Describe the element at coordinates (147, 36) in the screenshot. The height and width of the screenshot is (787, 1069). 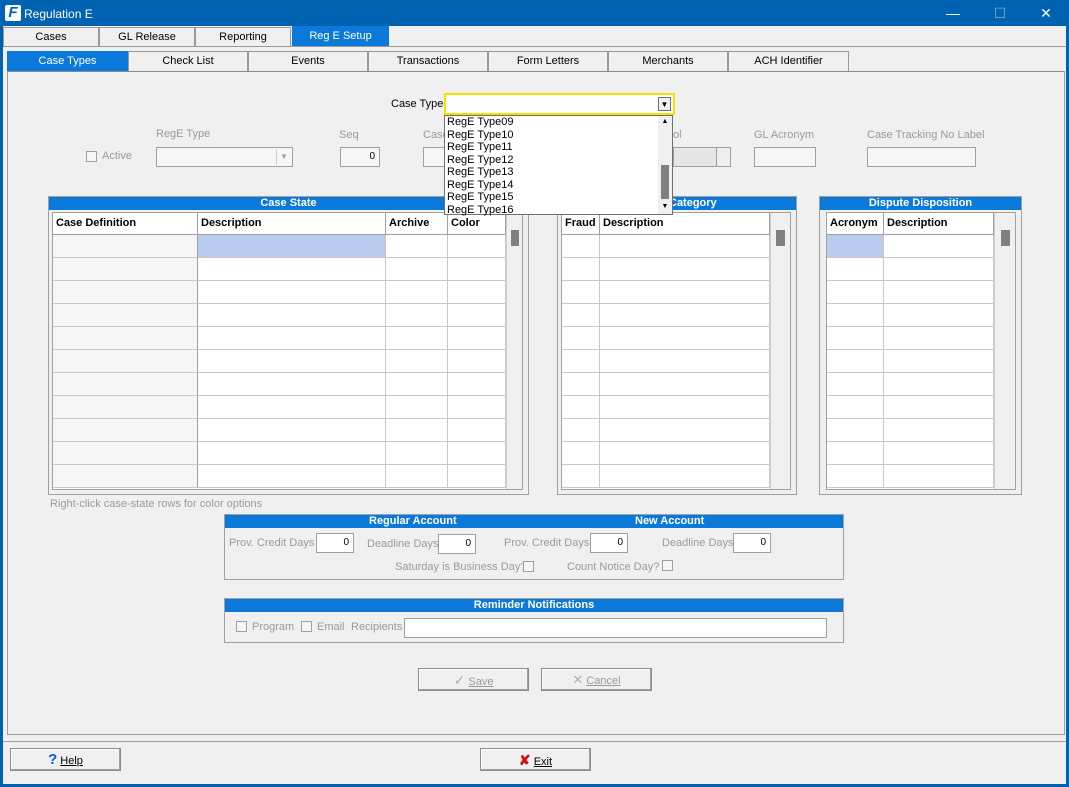
I see `tab-gl-release: GL Release` at that location.